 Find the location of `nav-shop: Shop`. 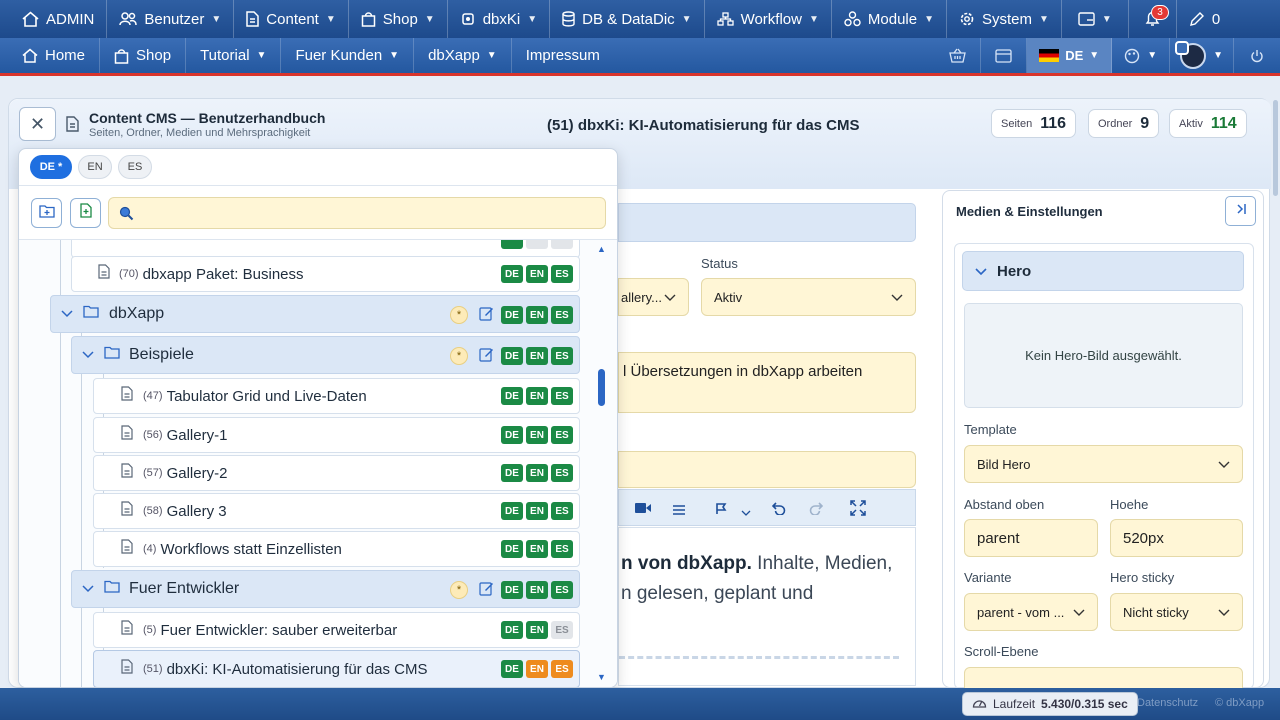

nav-shop: Shop is located at coordinates (143, 55).